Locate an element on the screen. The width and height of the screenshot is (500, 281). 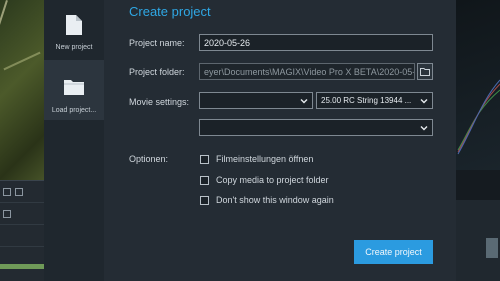
document-icon is located at coordinates (74, 25).